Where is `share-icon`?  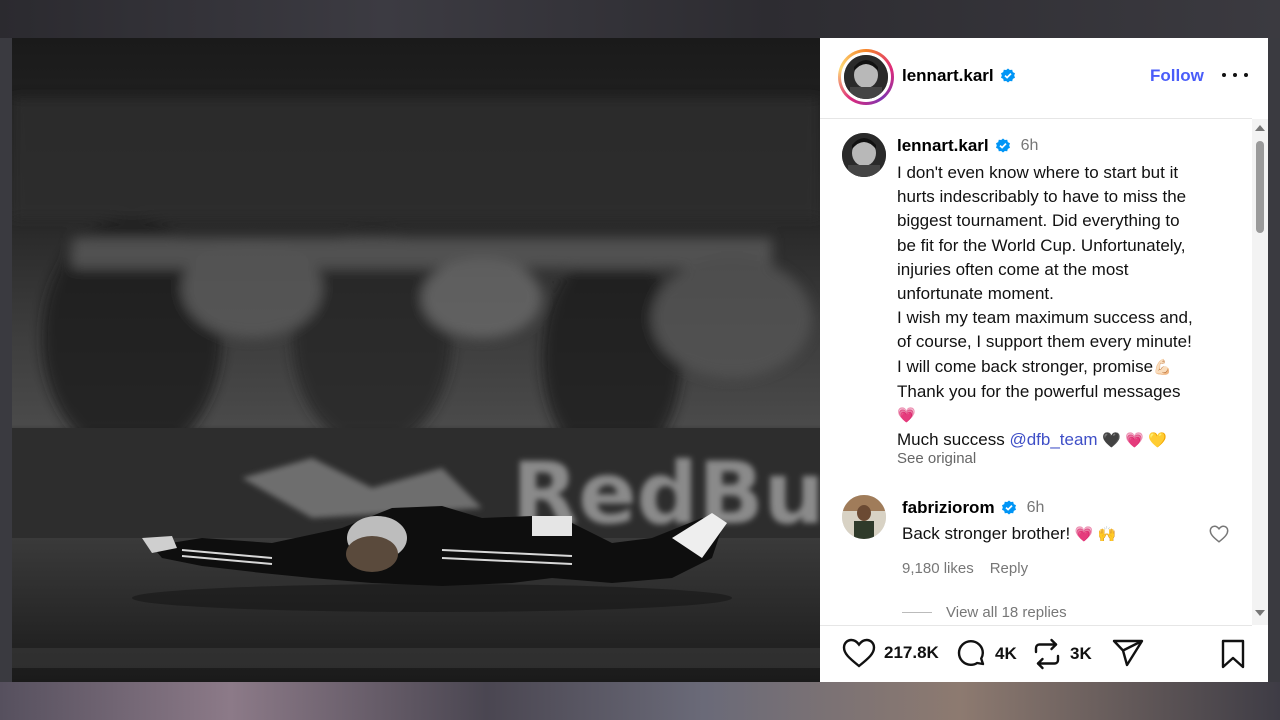
share-icon is located at coordinates (1128, 653).